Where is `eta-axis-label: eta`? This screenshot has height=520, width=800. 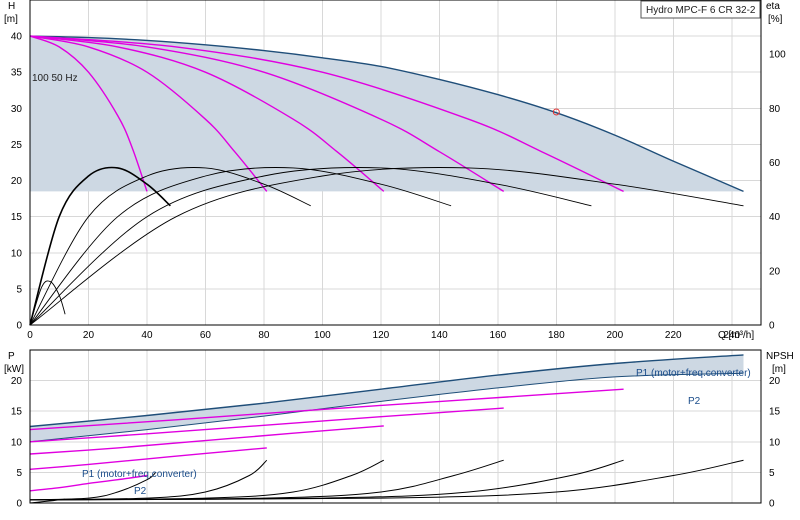 eta-axis-label: eta is located at coordinates (773, 6).